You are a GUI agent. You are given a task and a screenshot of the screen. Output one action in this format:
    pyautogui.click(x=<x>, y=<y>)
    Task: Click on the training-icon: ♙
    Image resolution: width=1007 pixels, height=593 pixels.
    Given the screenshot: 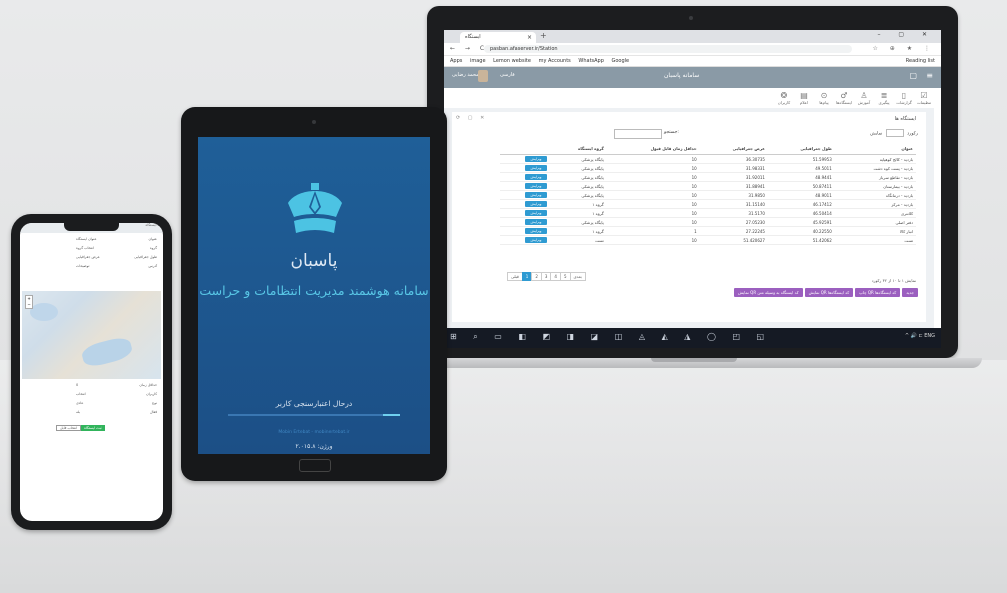 What is the action you would take?
    pyautogui.click(x=864, y=95)
    